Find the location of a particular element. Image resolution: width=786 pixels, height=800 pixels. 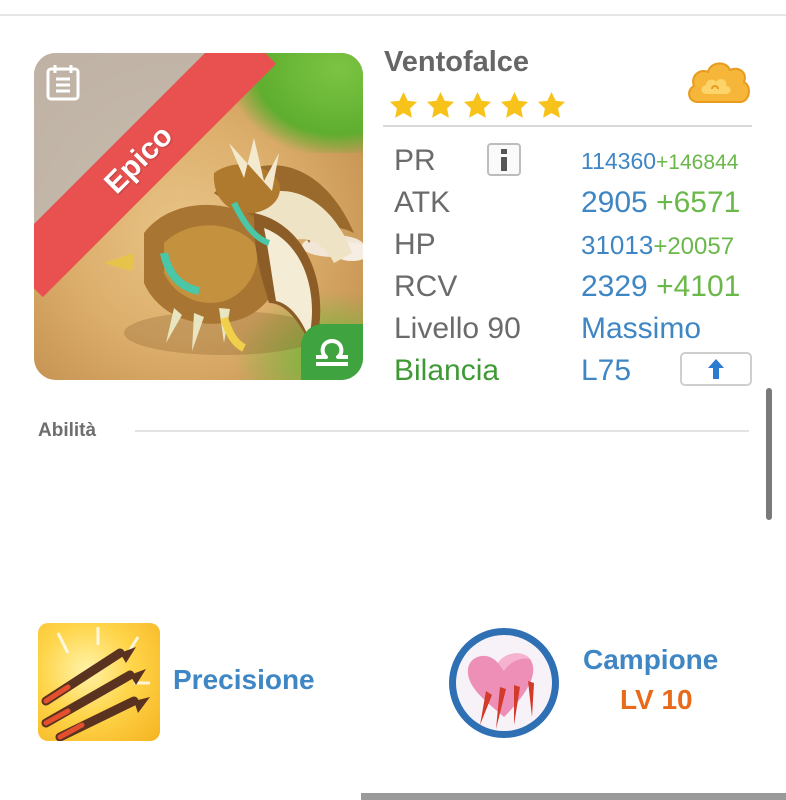

hp-value: 31013+20057 is located at coordinates (657, 245).